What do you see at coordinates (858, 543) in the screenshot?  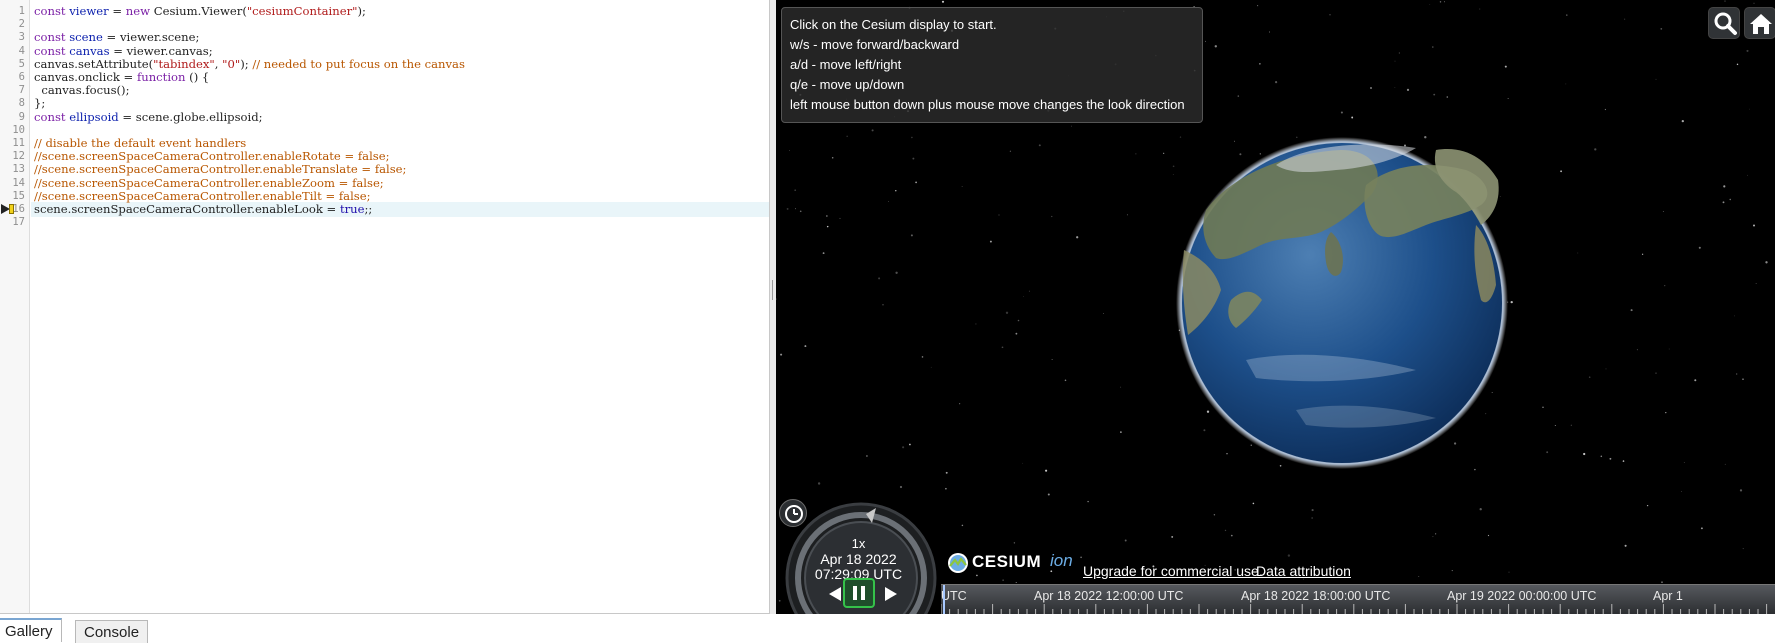 I see `animation-speed: 1x` at bounding box center [858, 543].